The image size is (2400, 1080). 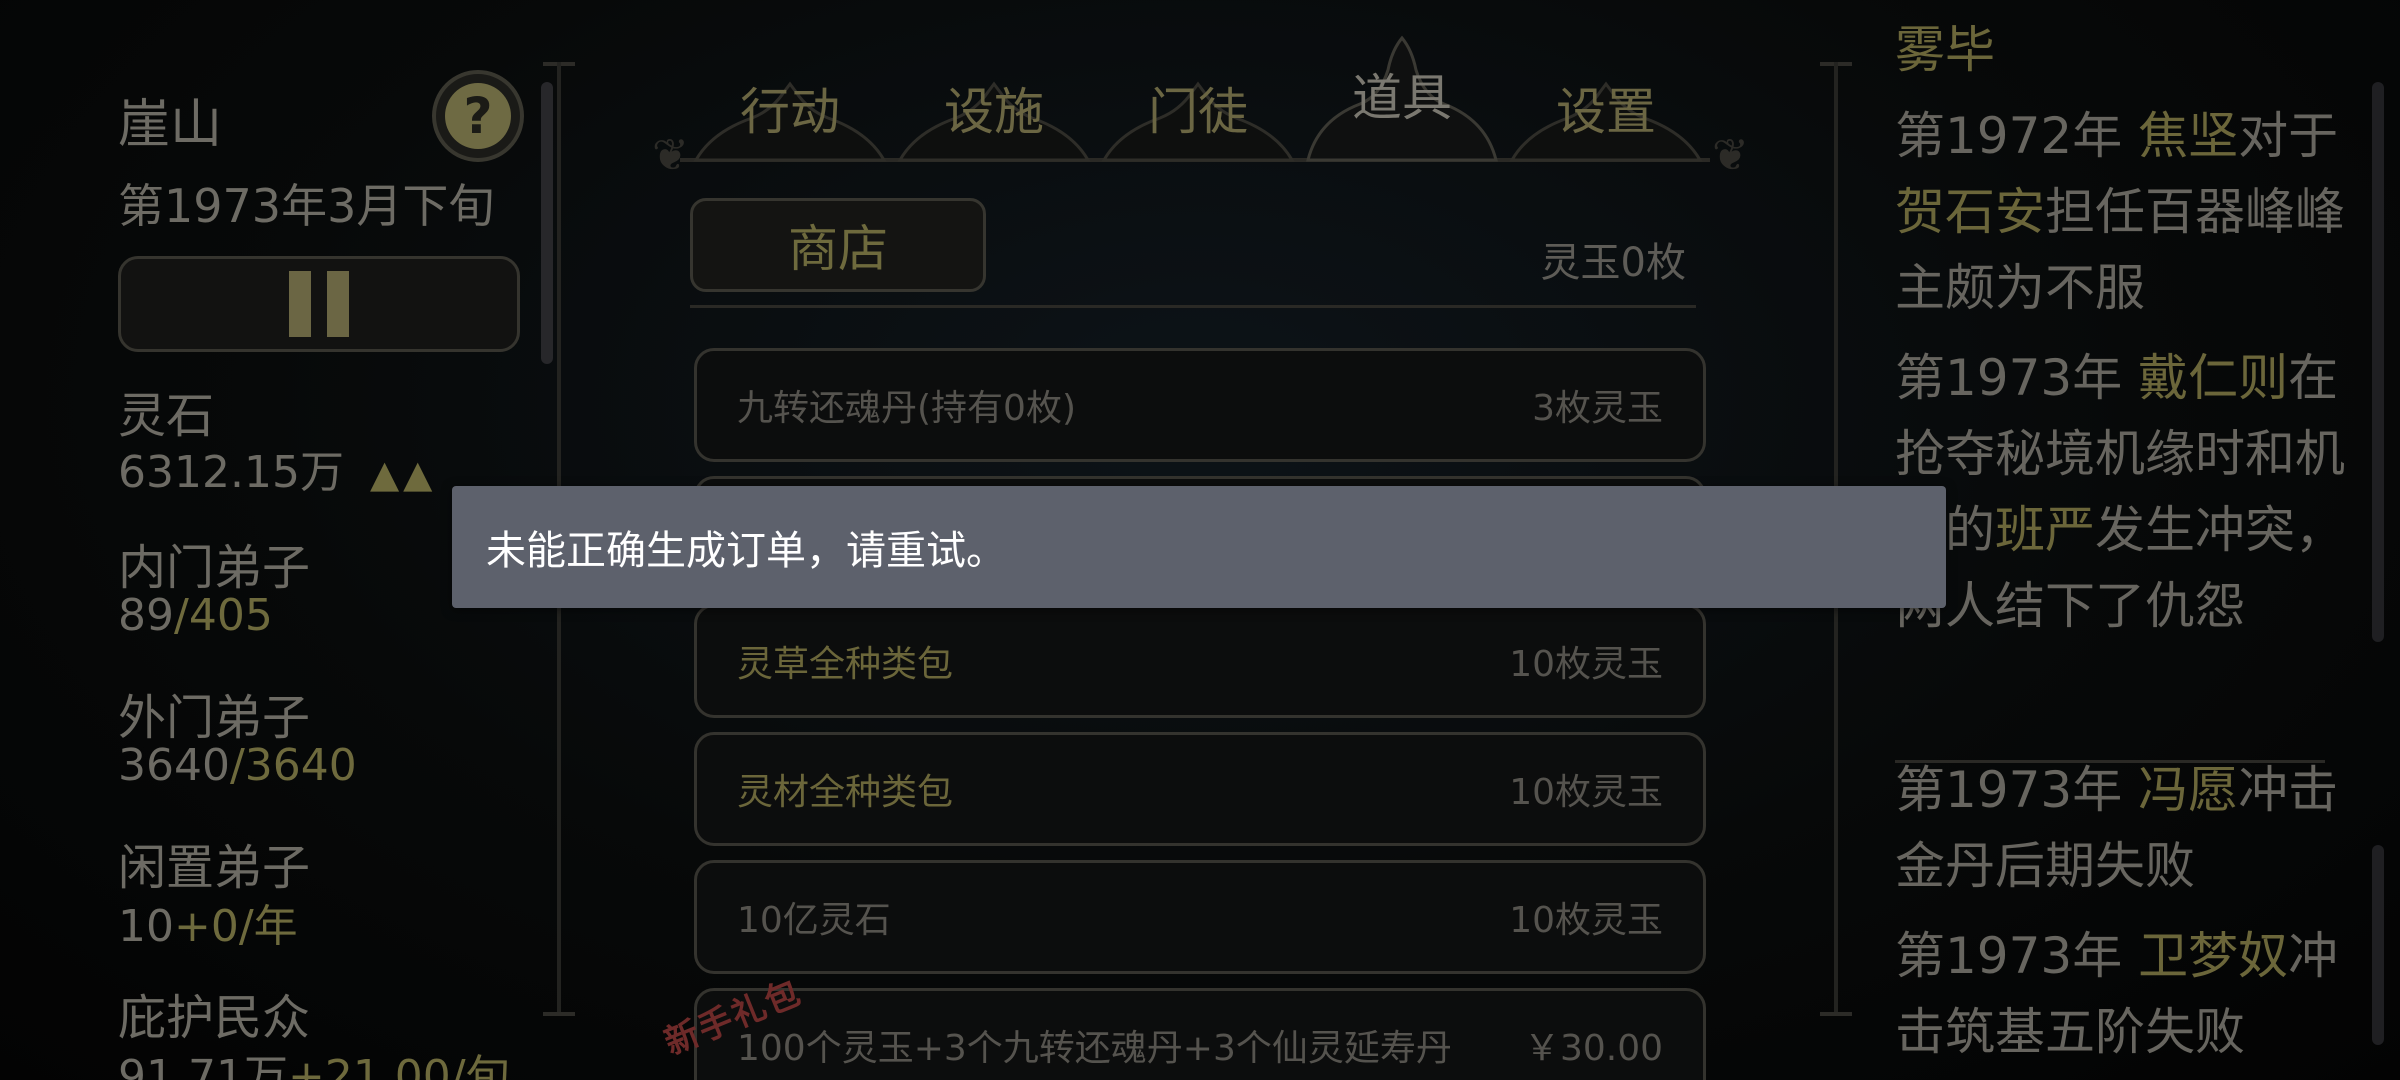 I want to click on log-person: 冯愿, so click(x=2188, y=790).